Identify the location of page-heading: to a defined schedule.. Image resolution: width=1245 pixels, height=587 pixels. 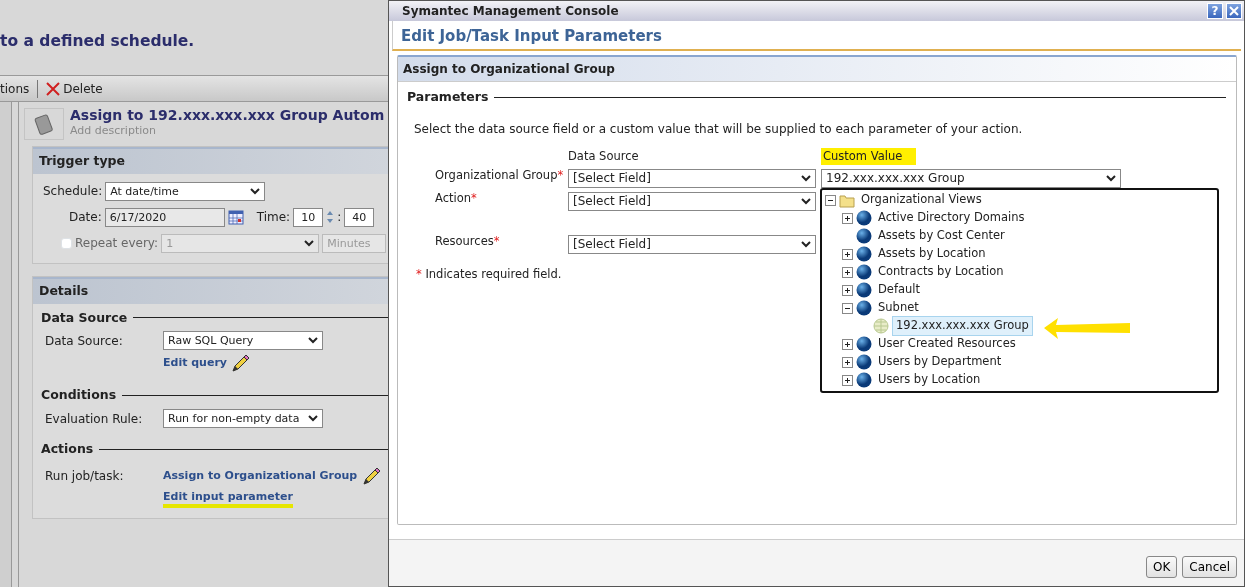
(98, 41).